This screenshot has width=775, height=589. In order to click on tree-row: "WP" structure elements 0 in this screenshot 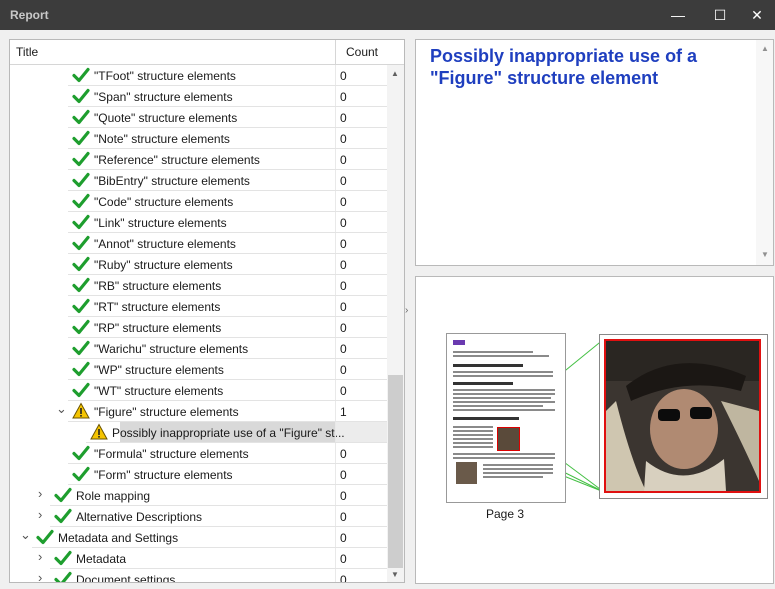, I will do `click(198, 369)`.